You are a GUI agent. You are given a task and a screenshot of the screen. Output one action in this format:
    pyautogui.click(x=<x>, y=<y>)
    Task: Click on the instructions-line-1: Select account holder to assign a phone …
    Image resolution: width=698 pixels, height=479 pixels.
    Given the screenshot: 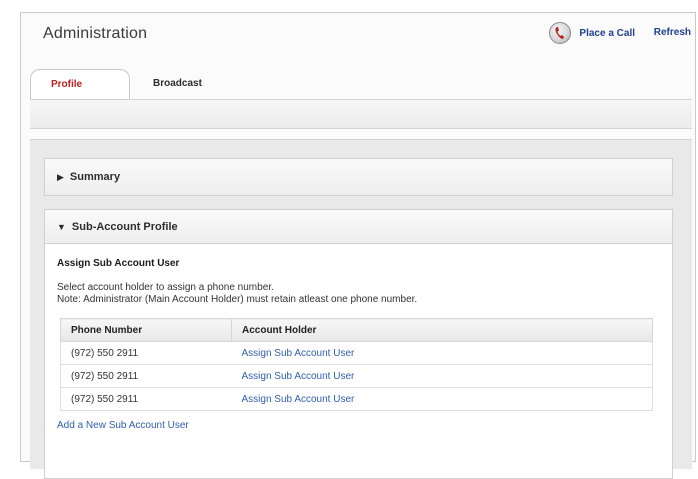 What is the action you would take?
    pyautogui.click(x=165, y=287)
    